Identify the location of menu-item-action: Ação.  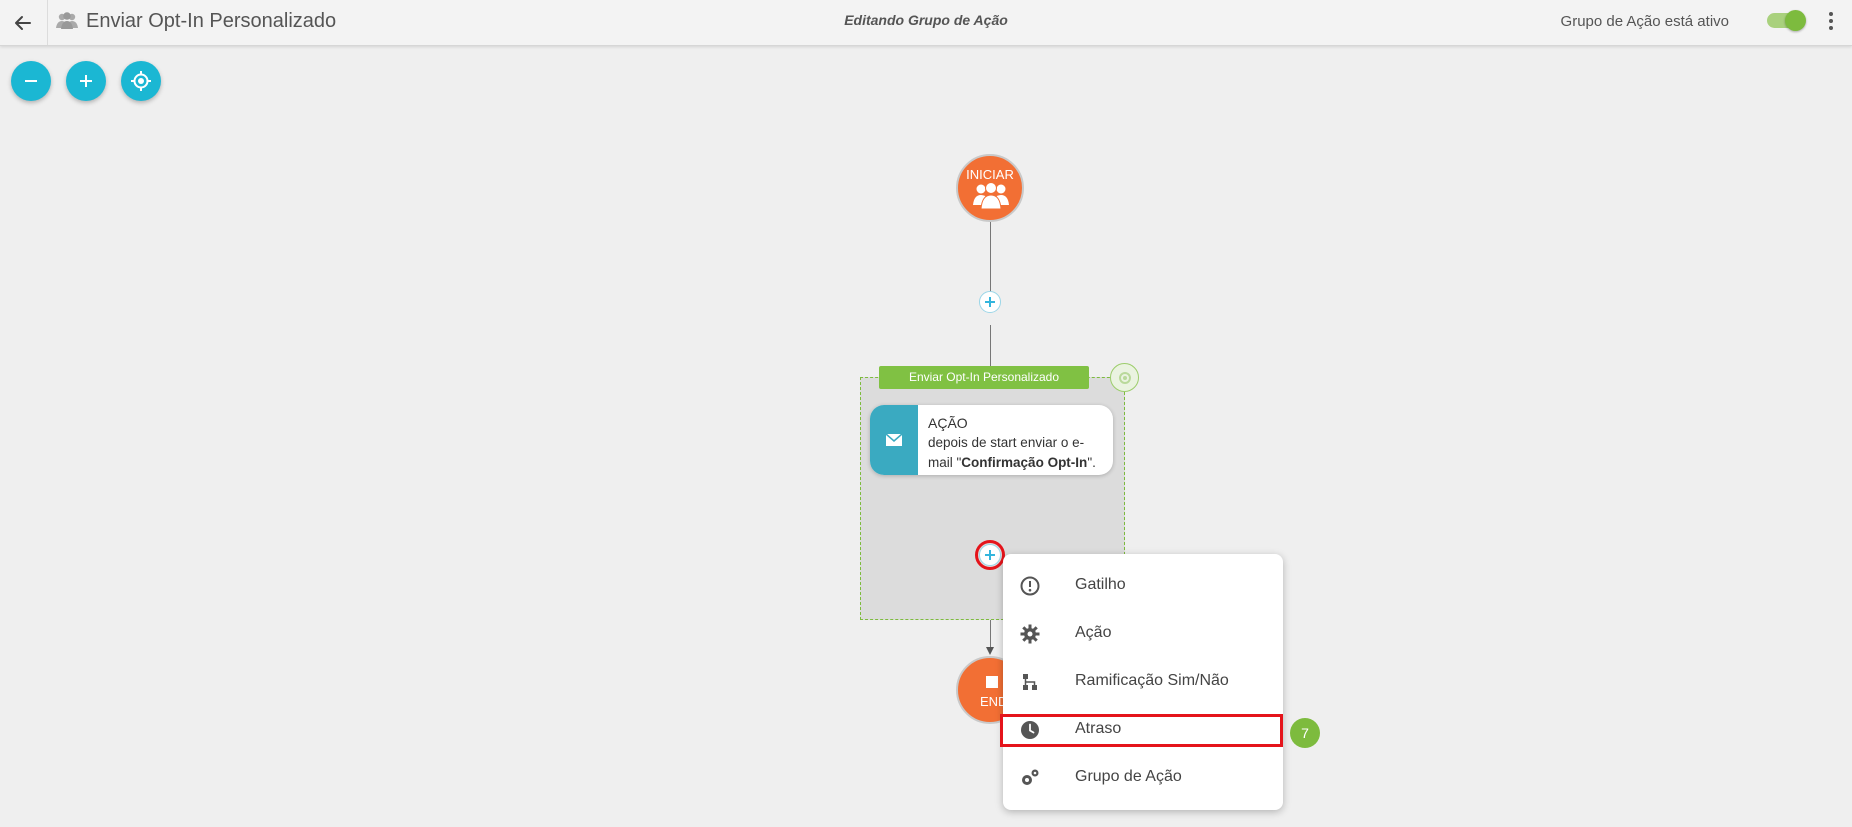
(1143, 634).